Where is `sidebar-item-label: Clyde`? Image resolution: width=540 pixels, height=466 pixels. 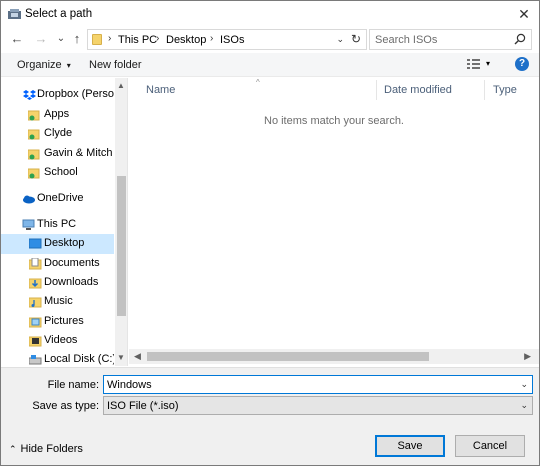 sidebar-item-label: Clyde is located at coordinates (58, 133).